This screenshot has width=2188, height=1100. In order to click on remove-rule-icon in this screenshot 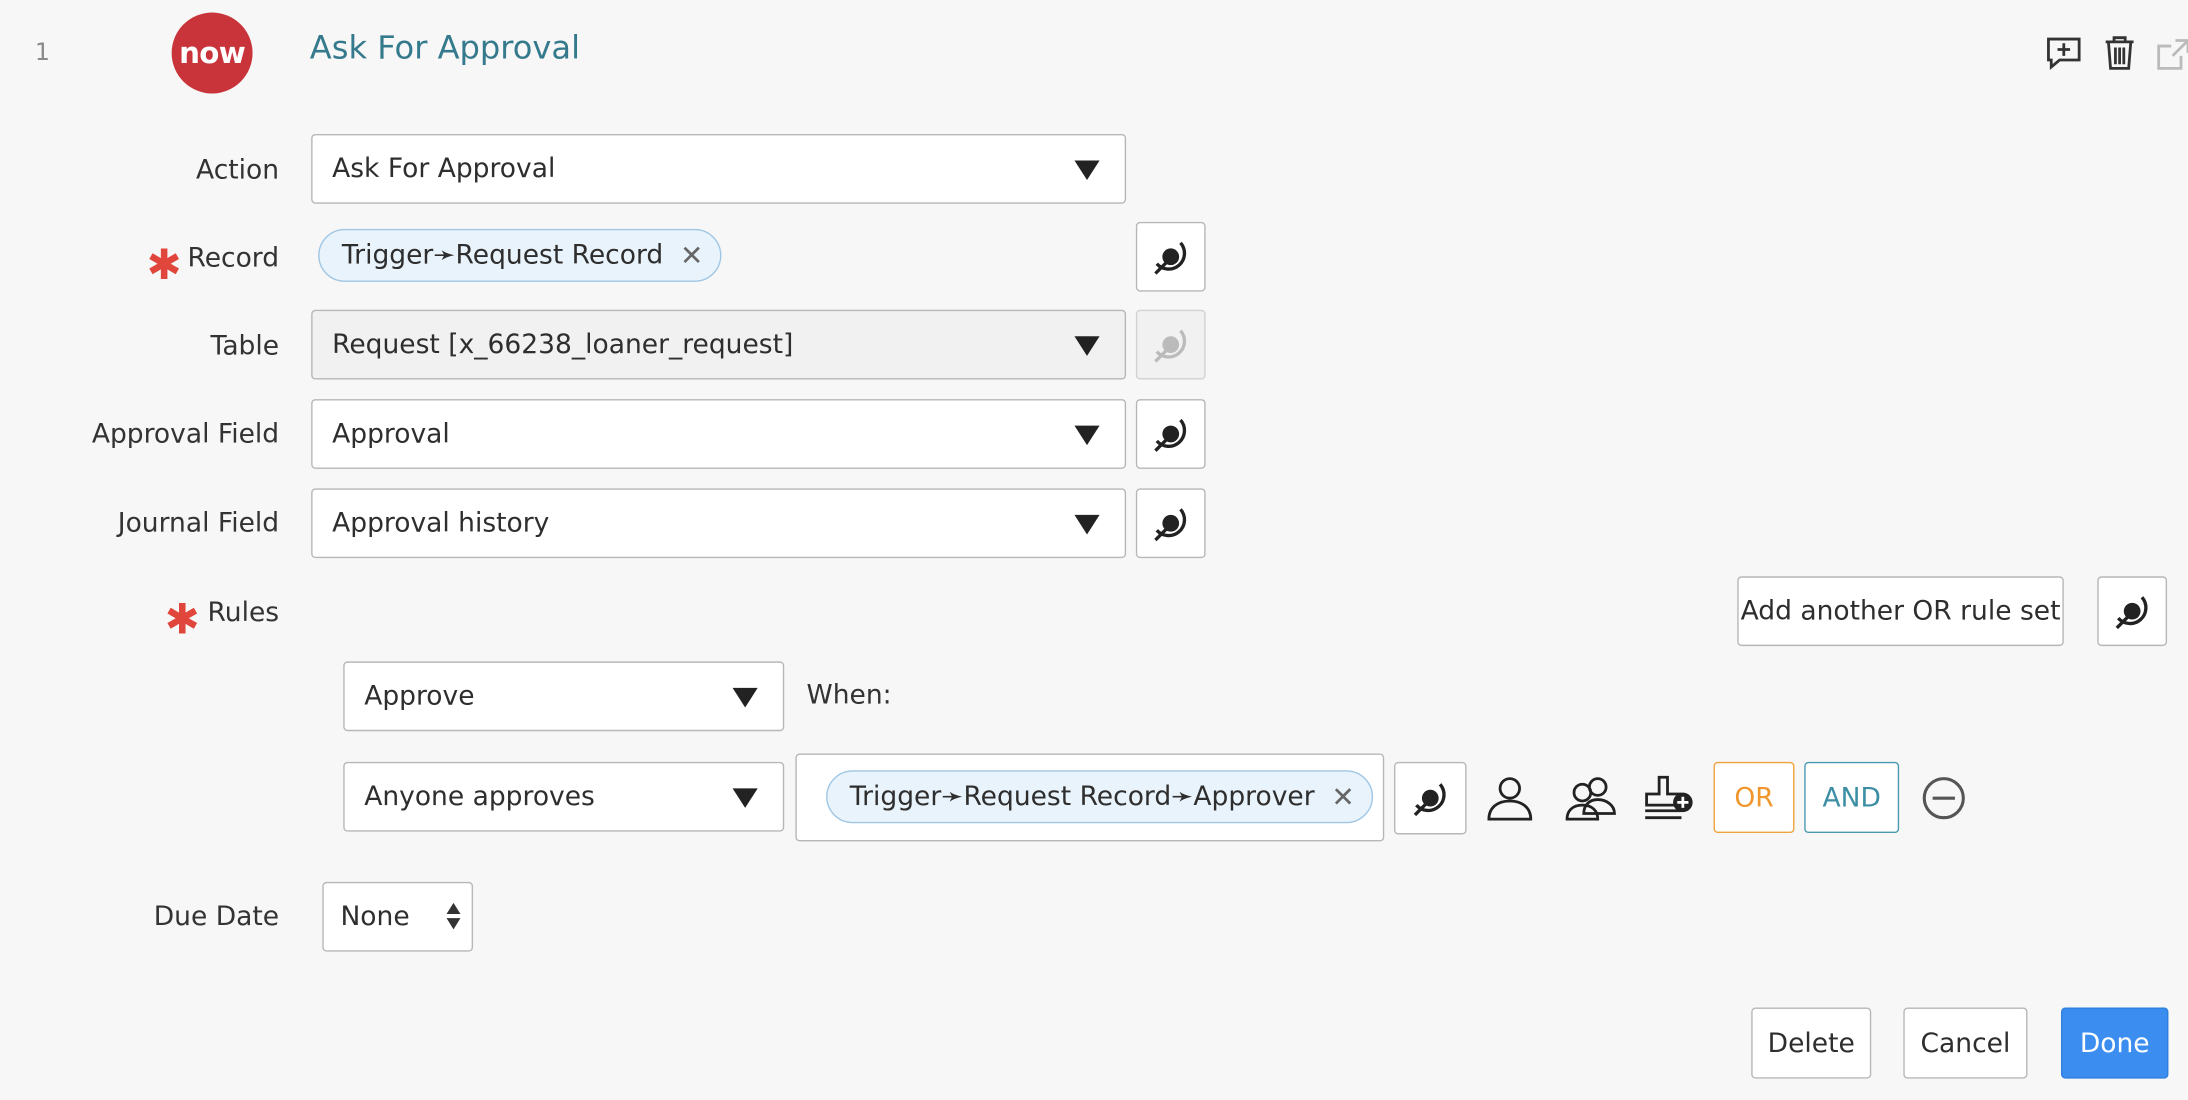, I will do `click(1943, 797)`.